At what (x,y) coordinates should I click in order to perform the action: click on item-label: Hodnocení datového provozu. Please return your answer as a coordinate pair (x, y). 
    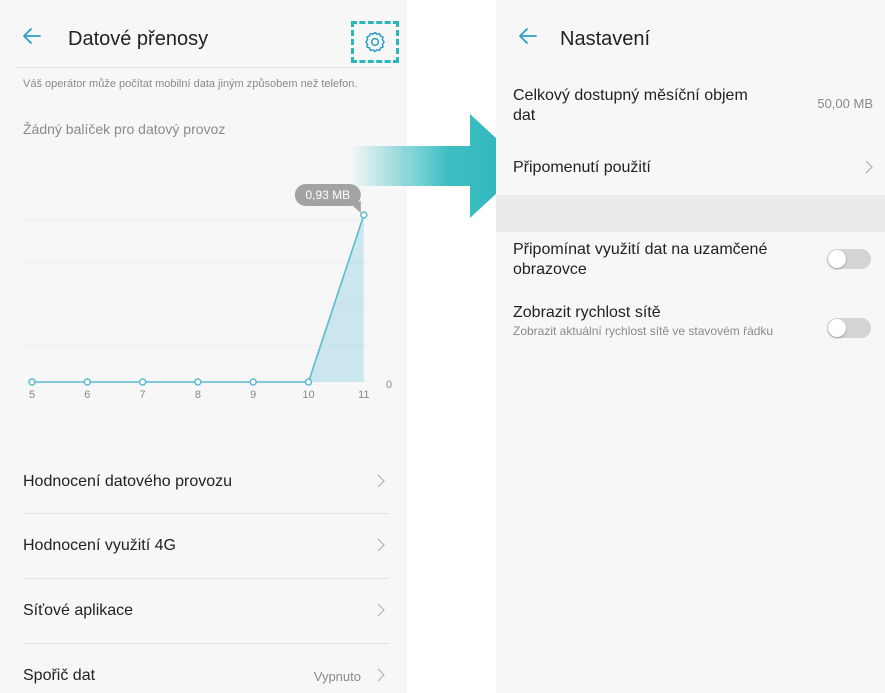
    Looking at the image, I should click on (128, 481).